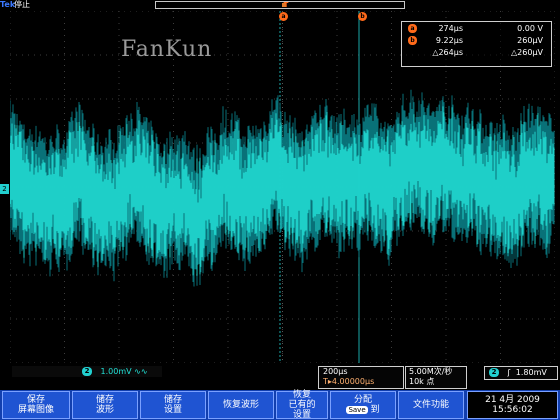 This screenshot has height=420, width=560. What do you see at coordinates (335, 371) in the screenshot?
I see `time-per-div: 200µs` at bounding box center [335, 371].